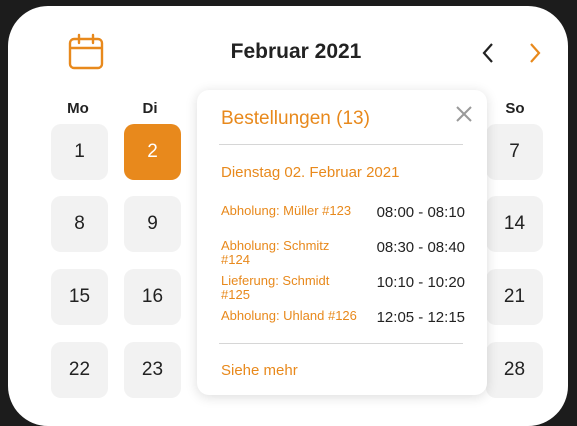 This screenshot has width=577, height=426. What do you see at coordinates (343, 327) in the screenshot?
I see `order-item: Abholung: Uhland #126 12:05 - 12:15` at bounding box center [343, 327].